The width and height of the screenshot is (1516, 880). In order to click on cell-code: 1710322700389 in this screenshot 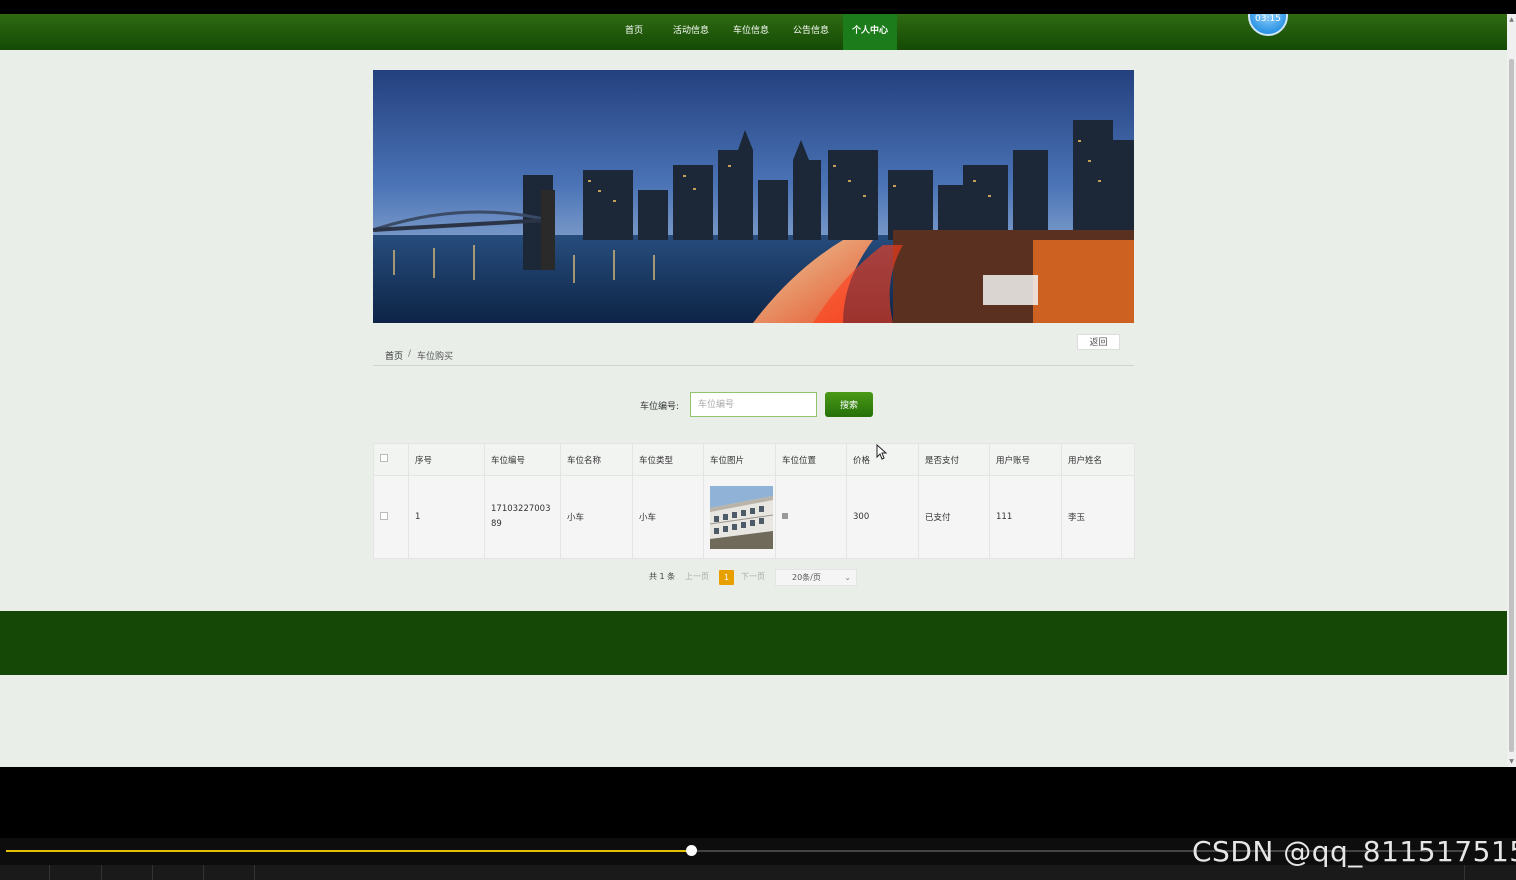, I will do `click(522, 517)`.